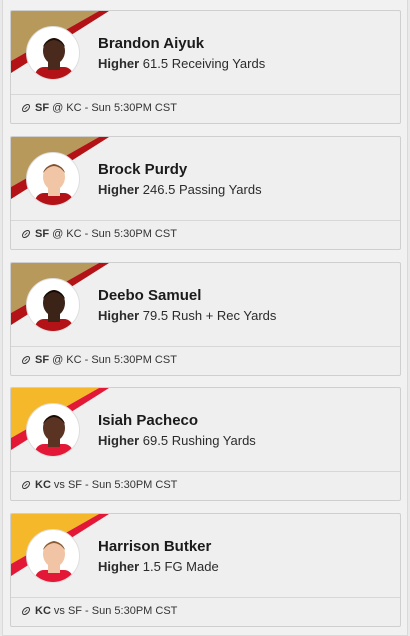 The image size is (410, 636). What do you see at coordinates (218, 63) in the screenshot?
I see `stat-type: Receiving Yards` at bounding box center [218, 63].